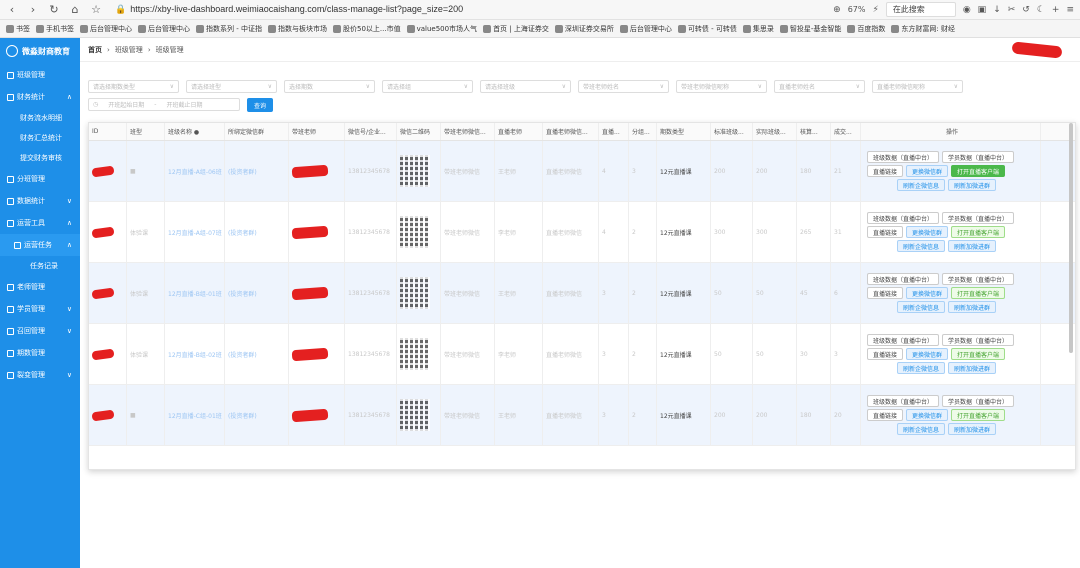 The height and width of the screenshot is (568, 1080). What do you see at coordinates (875, 10) in the screenshot?
I see `lightning-icon: ⚡` at bounding box center [875, 10].